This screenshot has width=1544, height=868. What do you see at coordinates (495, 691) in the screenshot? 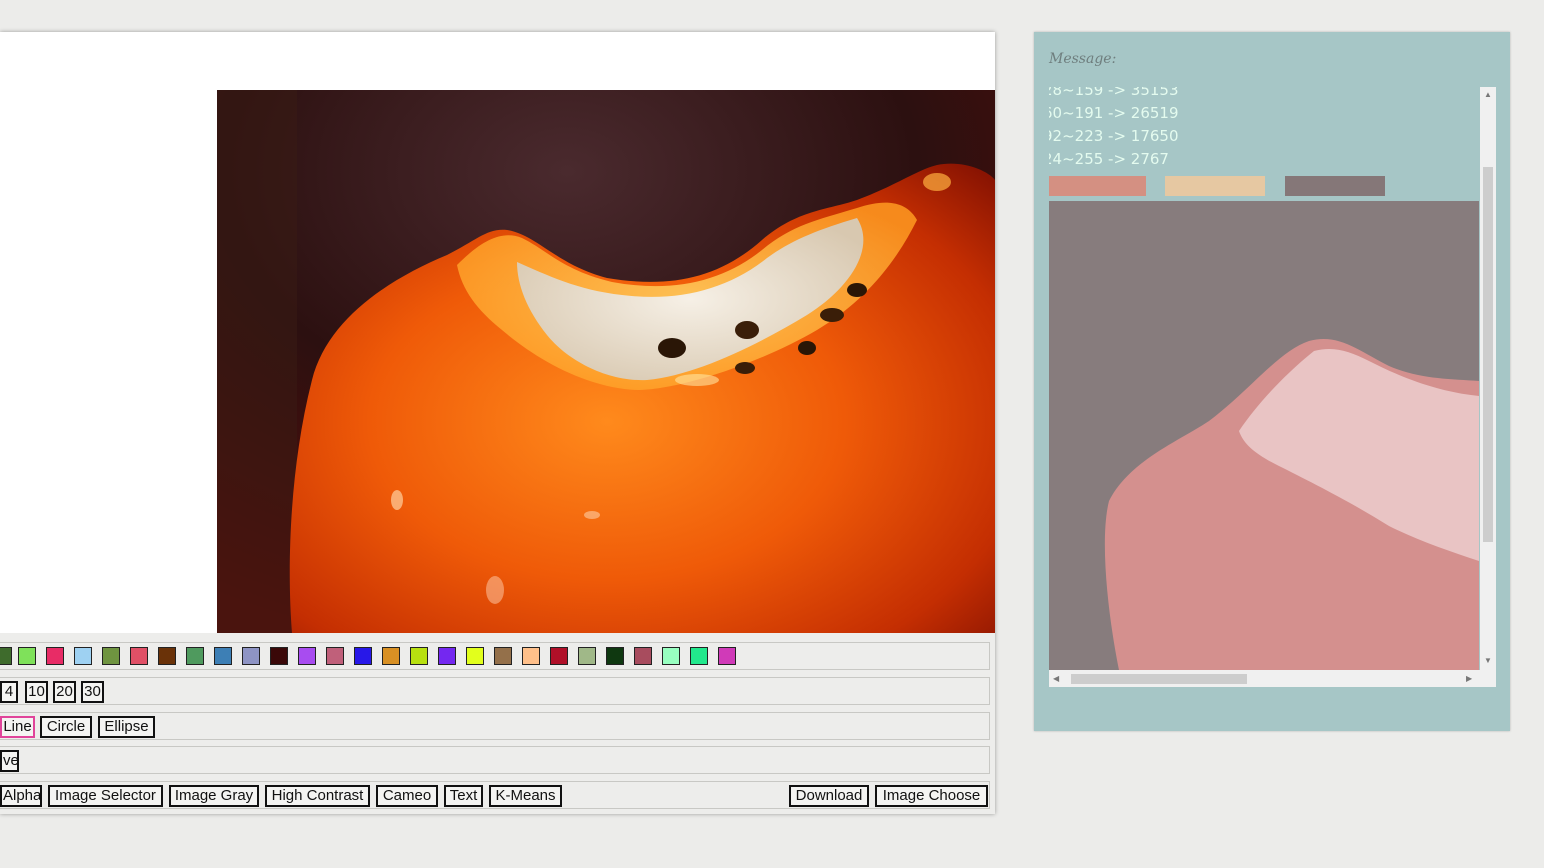
I see `brush-size-row: 4 10 20 30` at bounding box center [495, 691].